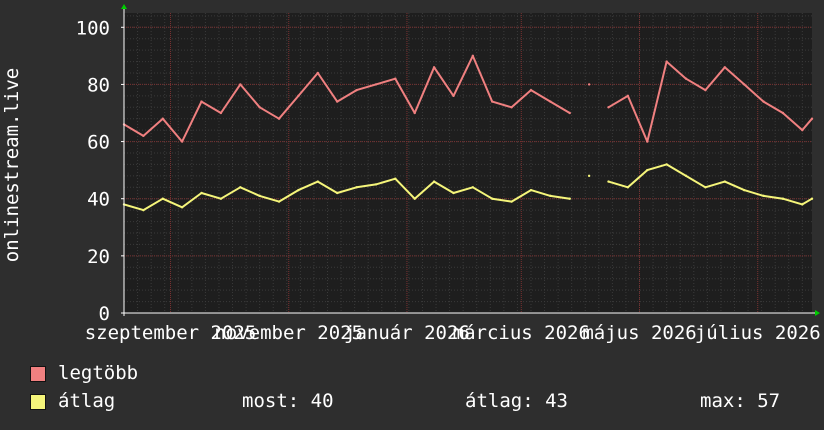 This screenshot has width=824, height=430. What do you see at coordinates (288, 333) in the screenshot?
I see `x-tick-label: november 2025` at bounding box center [288, 333].